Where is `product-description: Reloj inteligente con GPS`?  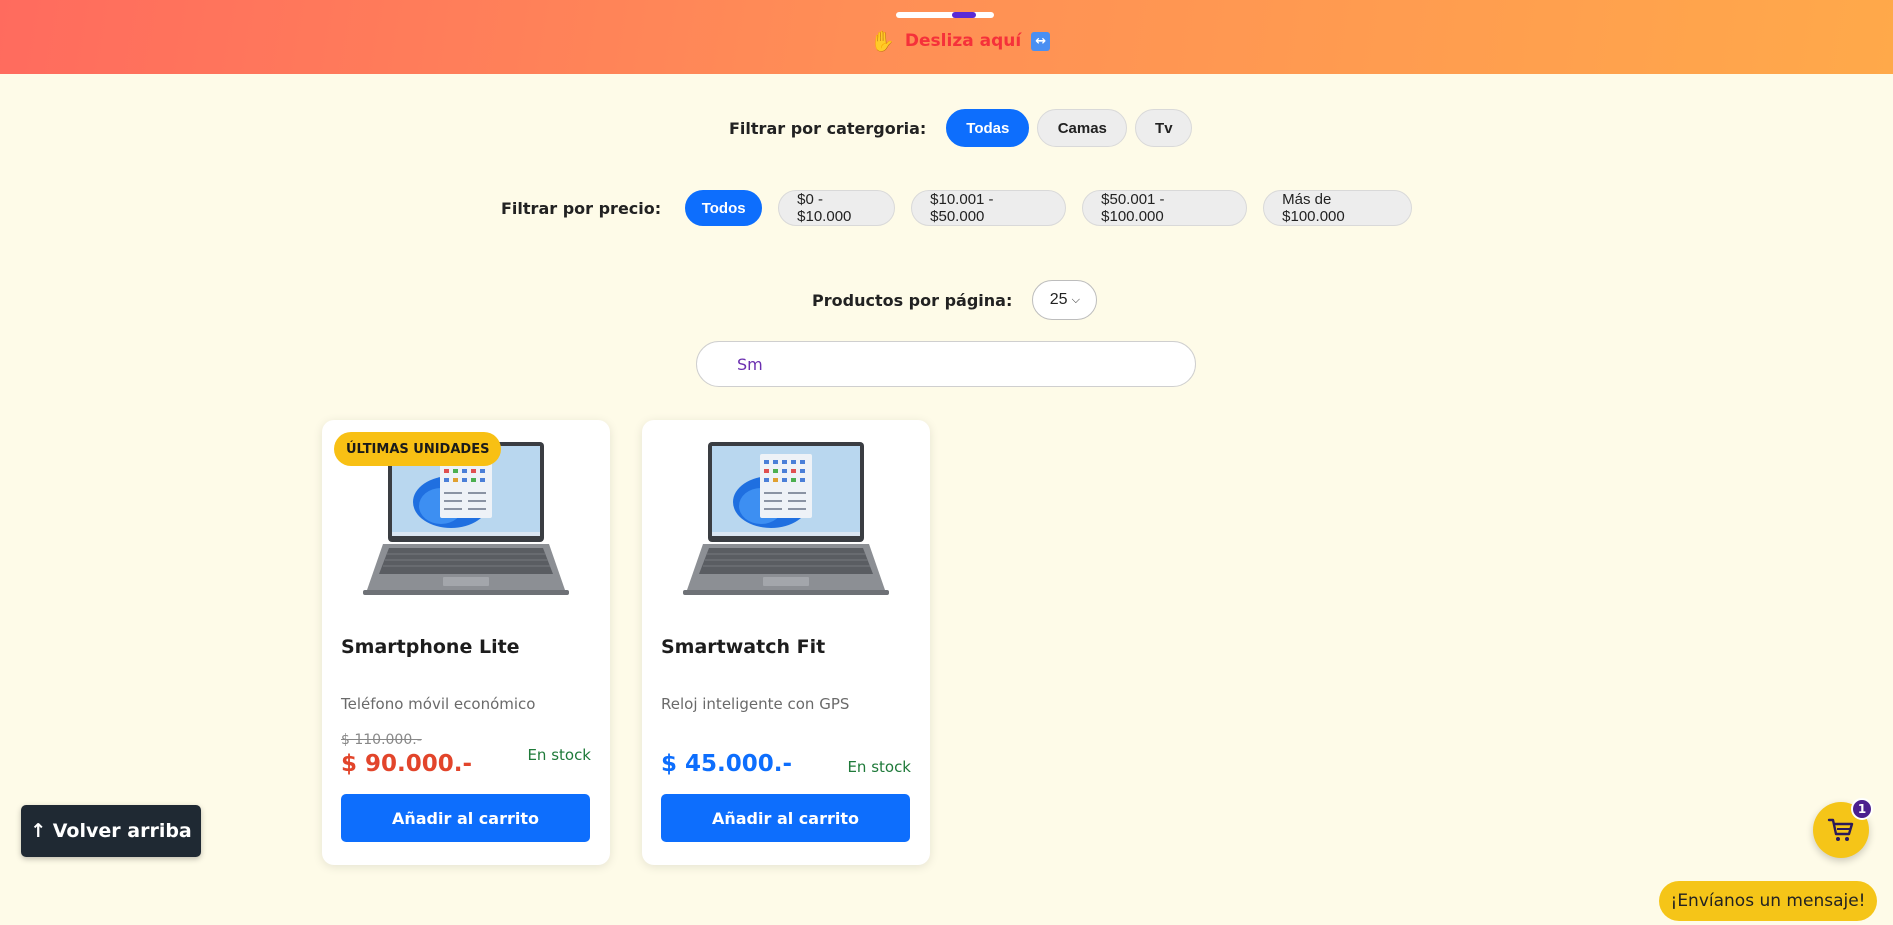
product-description: Reloj inteligente con GPS is located at coordinates (755, 704).